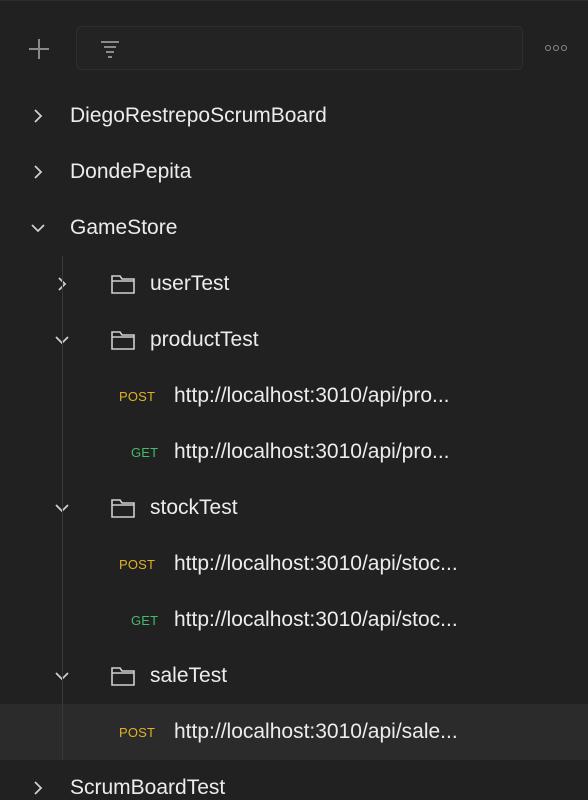 This screenshot has height=800, width=588. What do you see at coordinates (148, 787) in the screenshot?
I see `collection-name: ScrumBoardTest` at bounding box center [148, 787].